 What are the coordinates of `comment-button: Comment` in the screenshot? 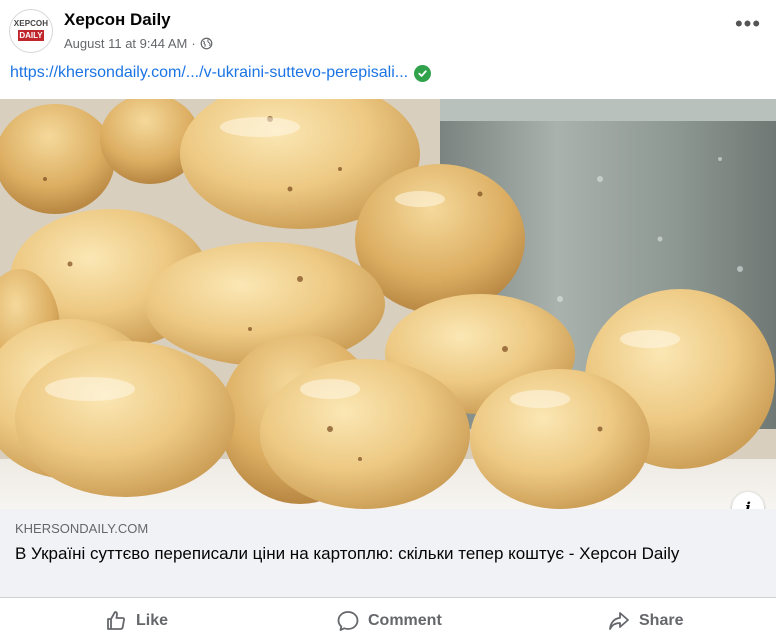 It's located at (389, 620).